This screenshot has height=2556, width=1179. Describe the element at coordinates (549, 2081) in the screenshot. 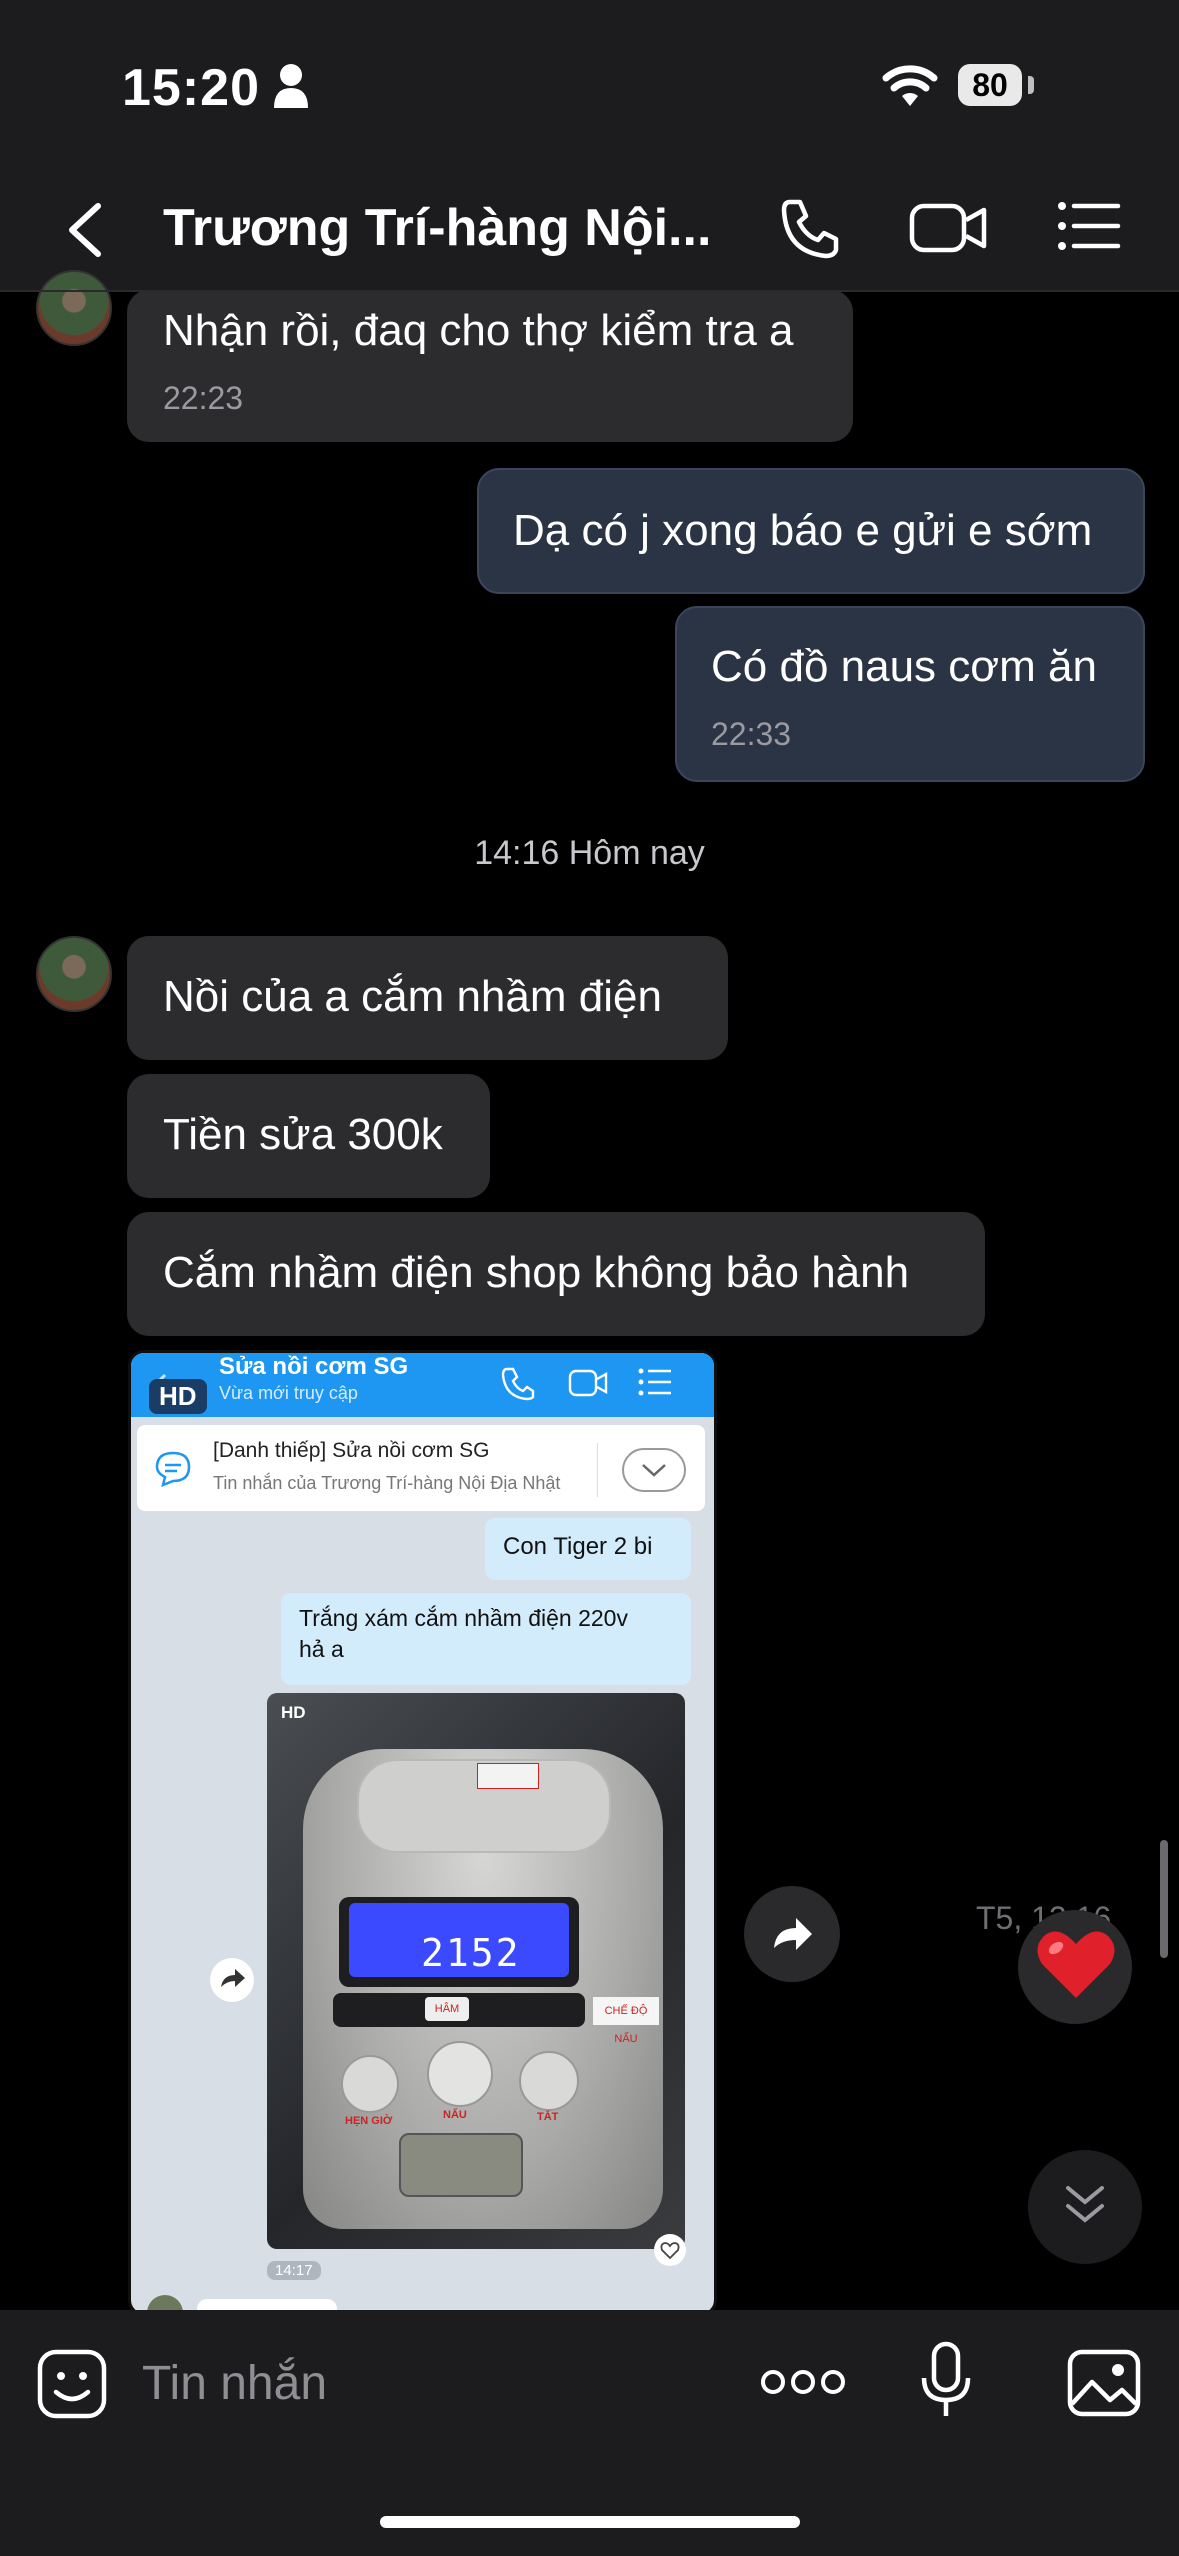

I see `cooker-button-cancel` at that location.